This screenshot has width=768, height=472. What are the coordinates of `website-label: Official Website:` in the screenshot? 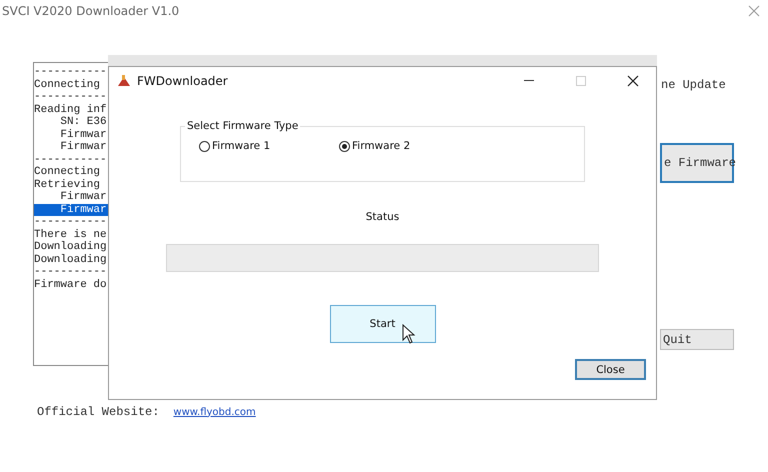 It's located at (98, 412).